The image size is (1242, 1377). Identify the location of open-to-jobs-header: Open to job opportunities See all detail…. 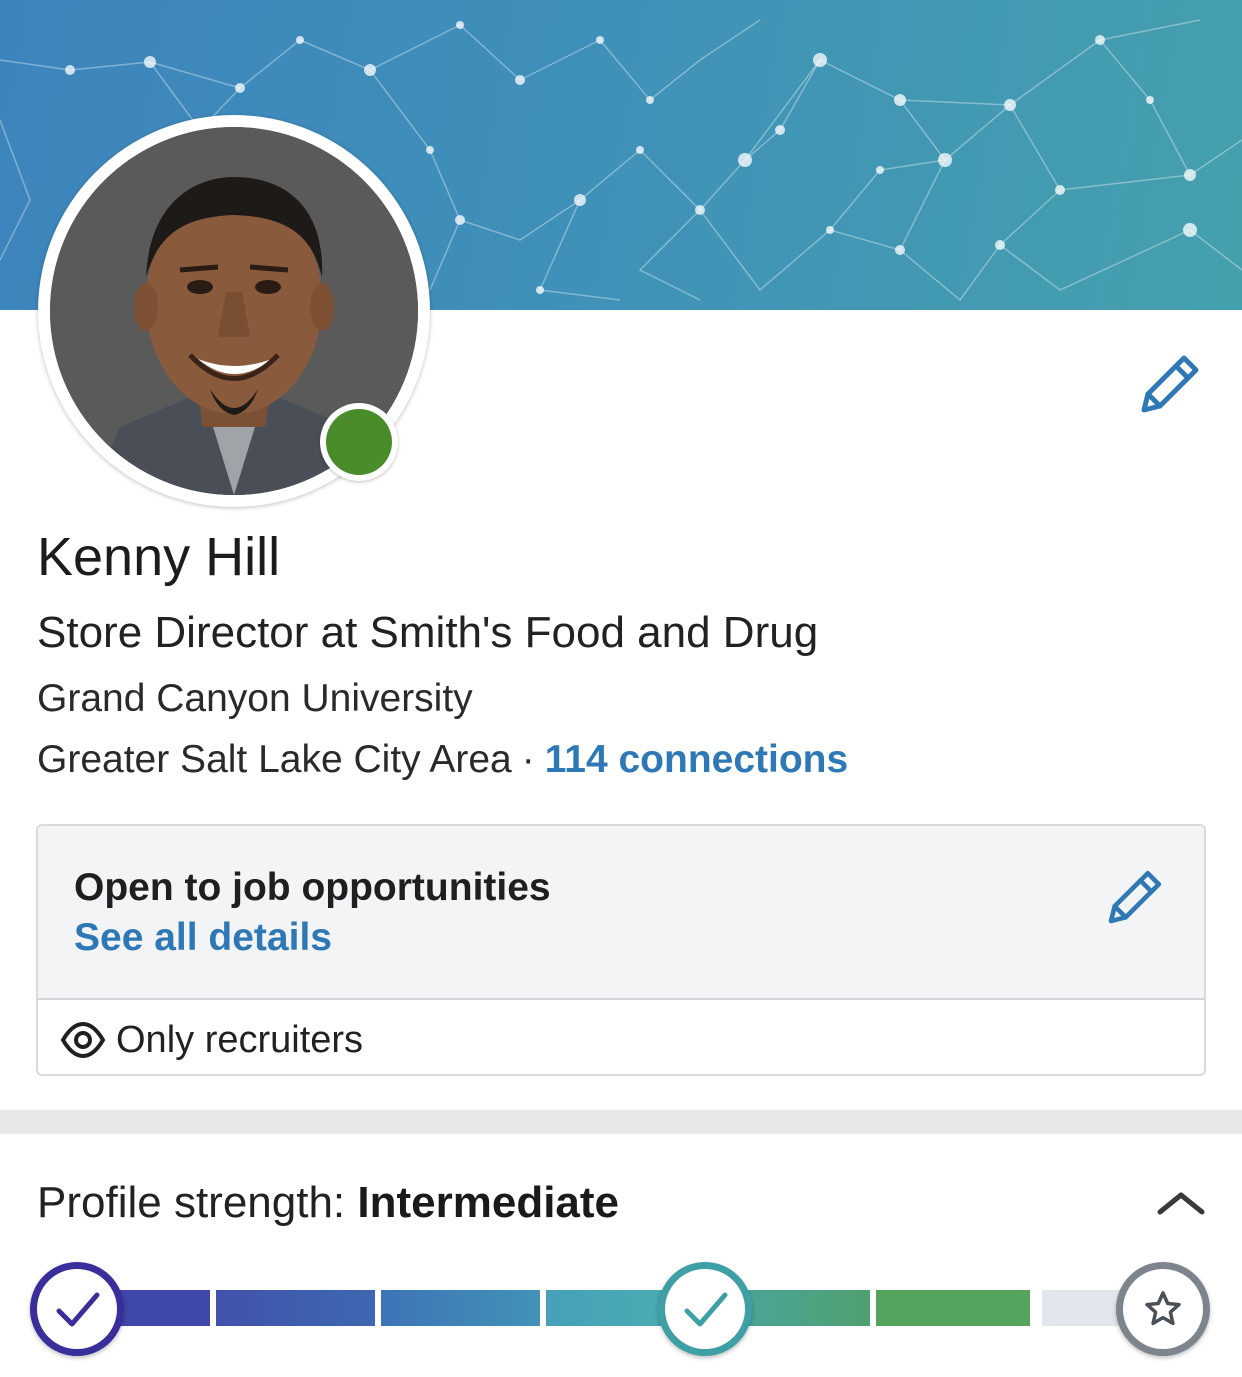
(621, 913).